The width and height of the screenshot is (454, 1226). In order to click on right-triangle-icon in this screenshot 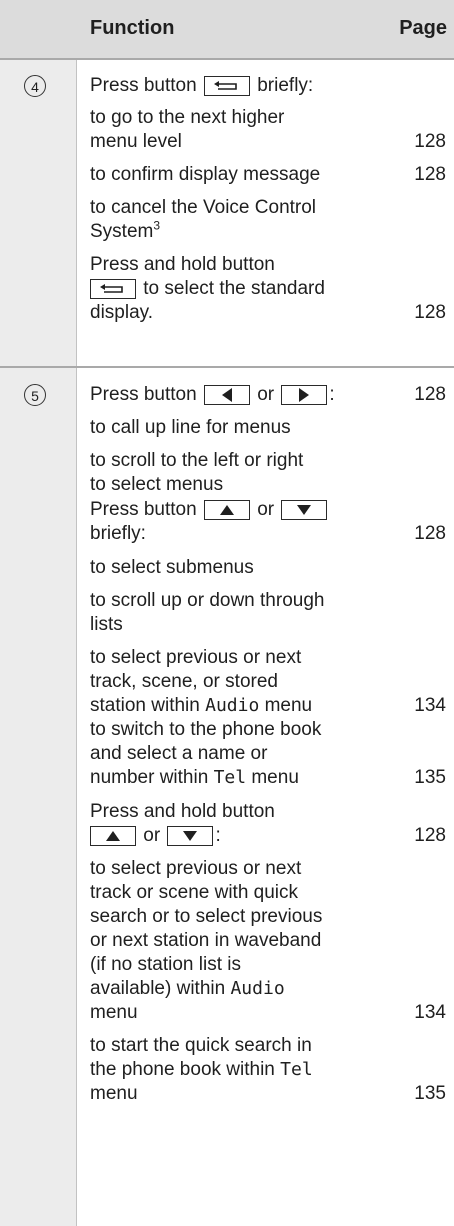, I will do `click(304, 394)`.